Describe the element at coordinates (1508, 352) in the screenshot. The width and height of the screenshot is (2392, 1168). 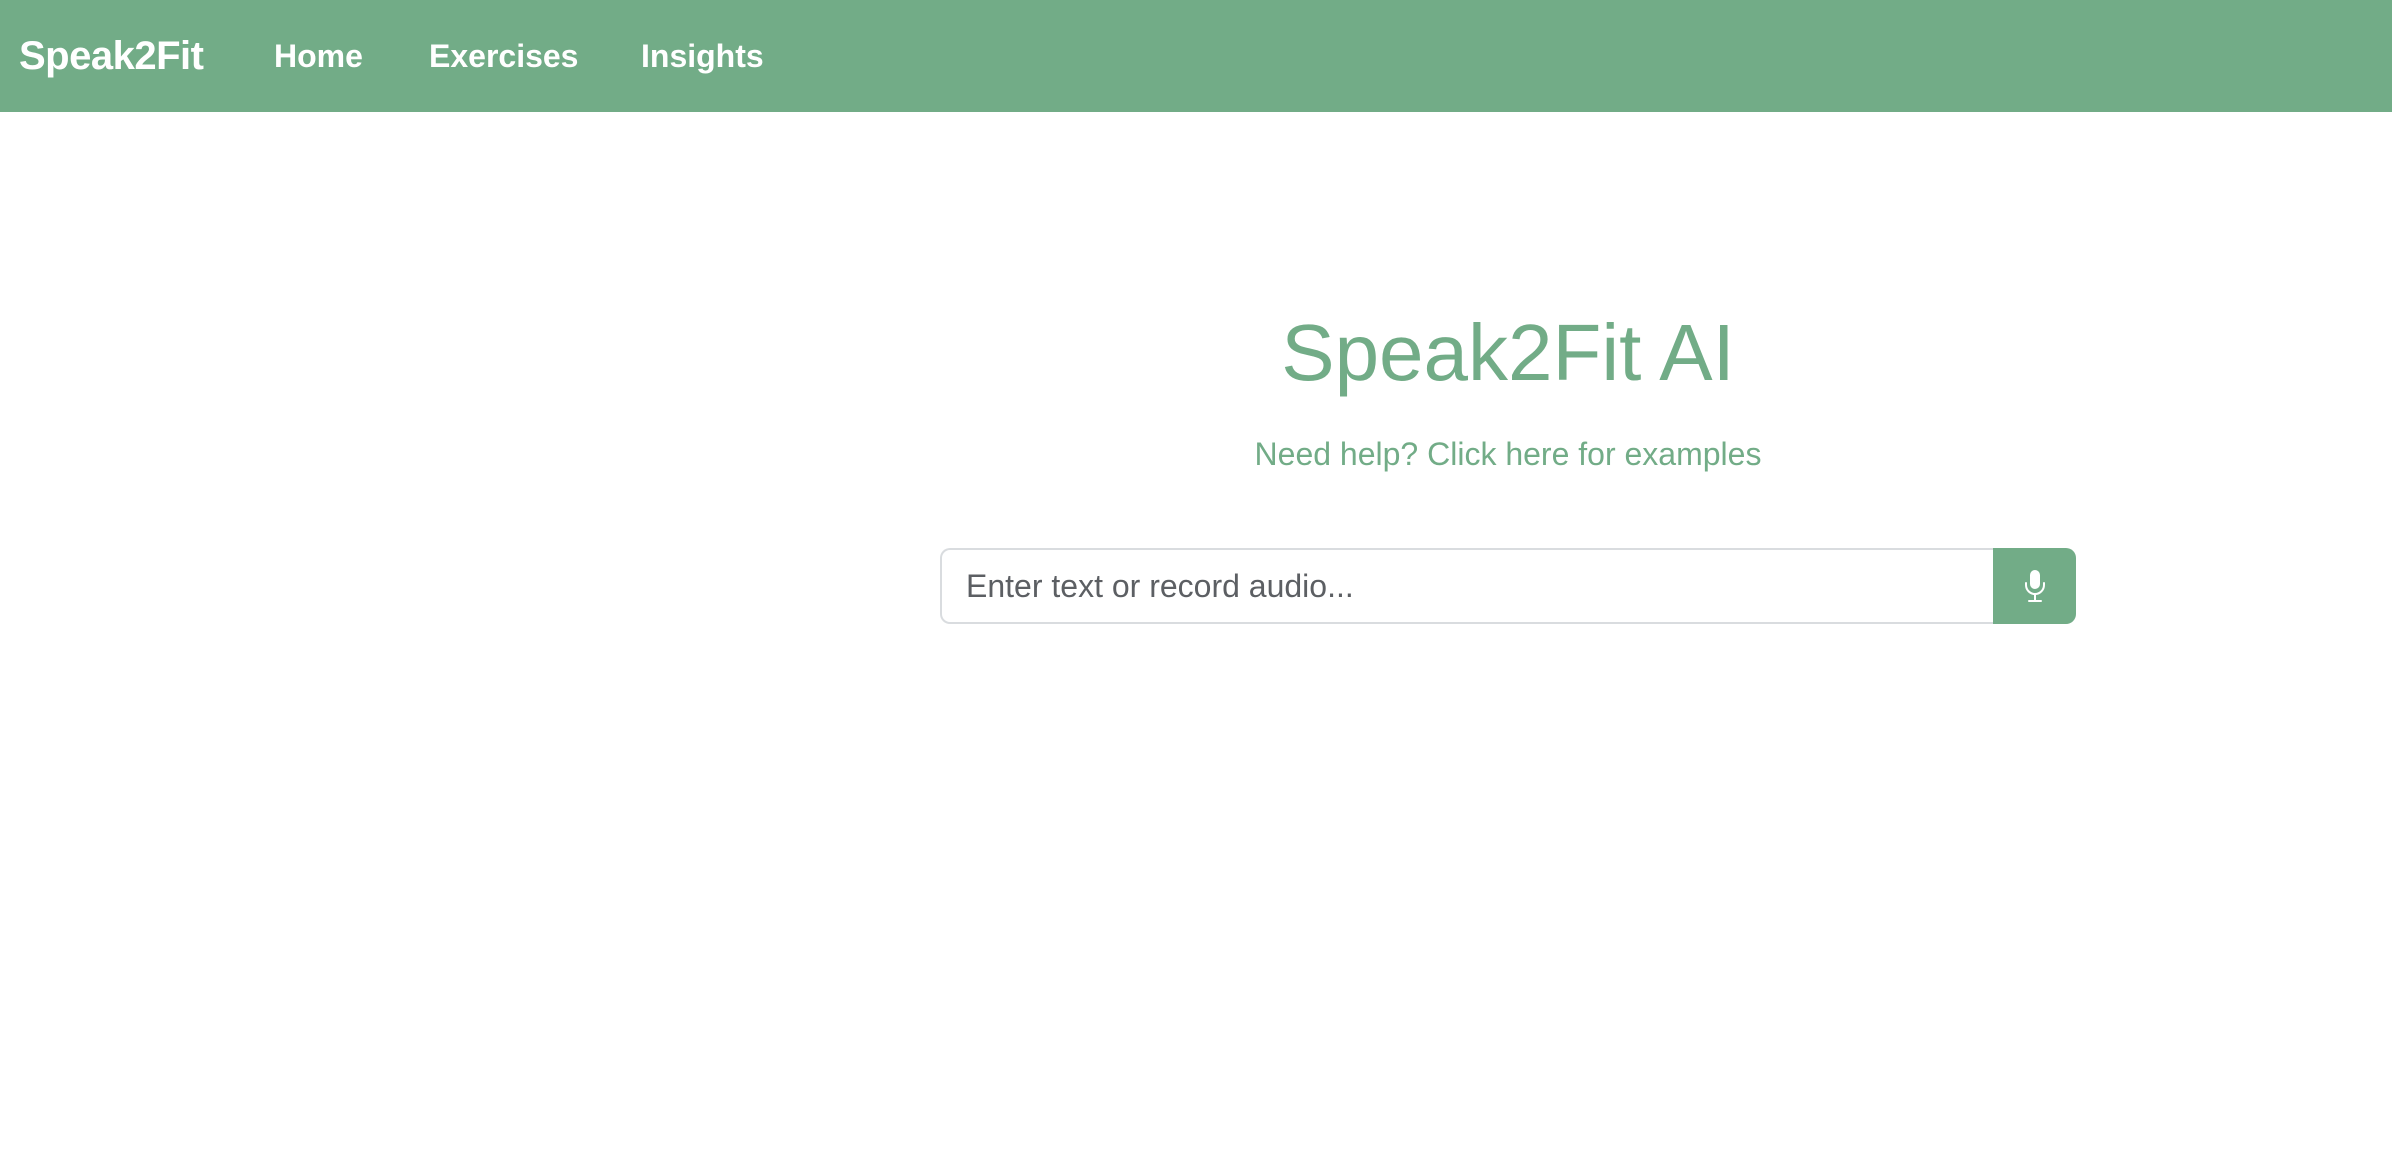
I see `page-title: Speak2Fit AI` at that location.